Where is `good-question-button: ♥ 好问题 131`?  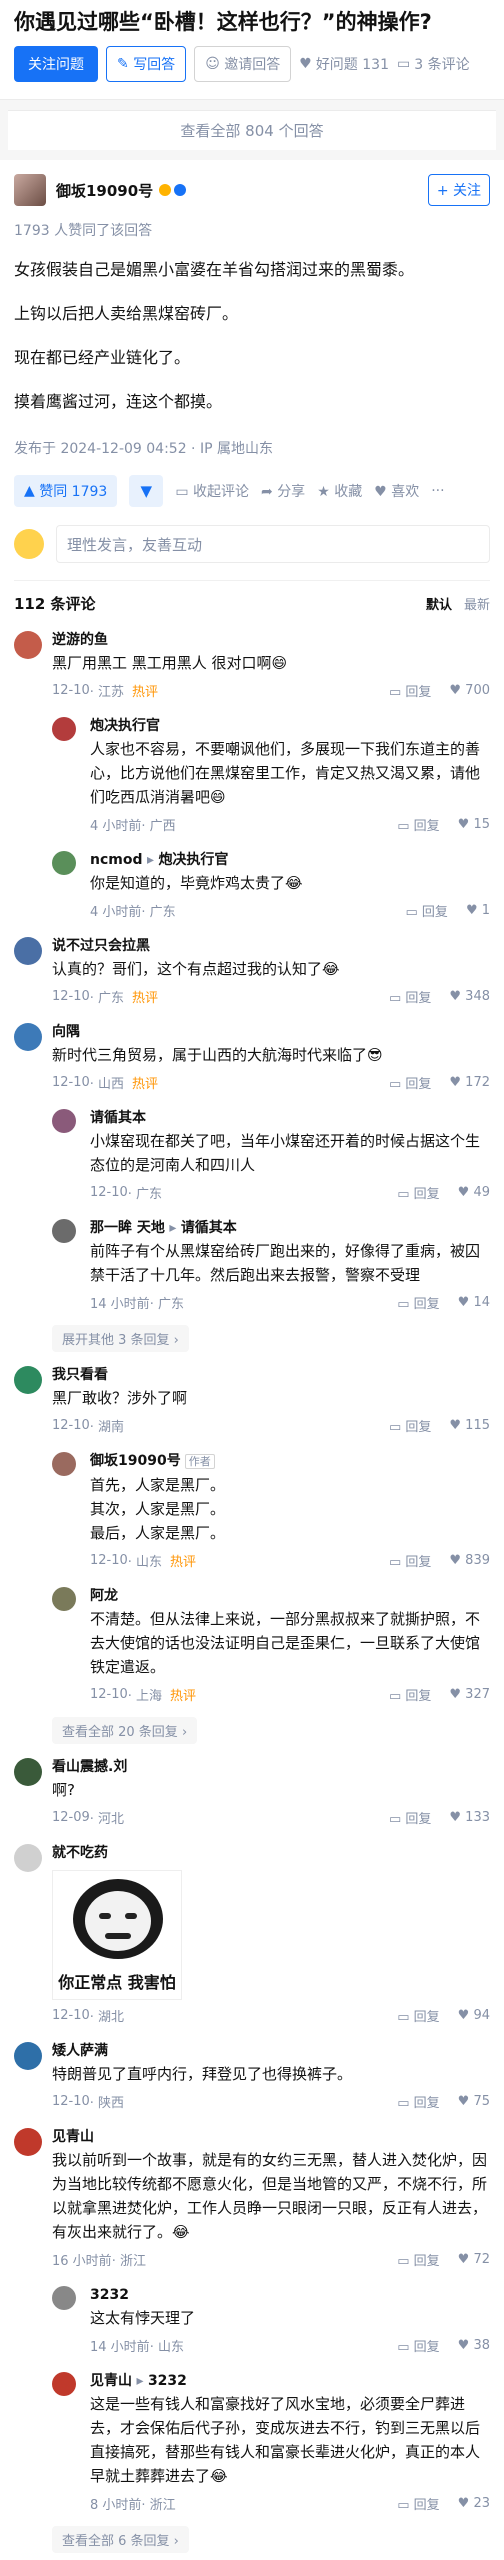 good-question-button: ♥ 好问题 131 is located at coordinates (344, 64).